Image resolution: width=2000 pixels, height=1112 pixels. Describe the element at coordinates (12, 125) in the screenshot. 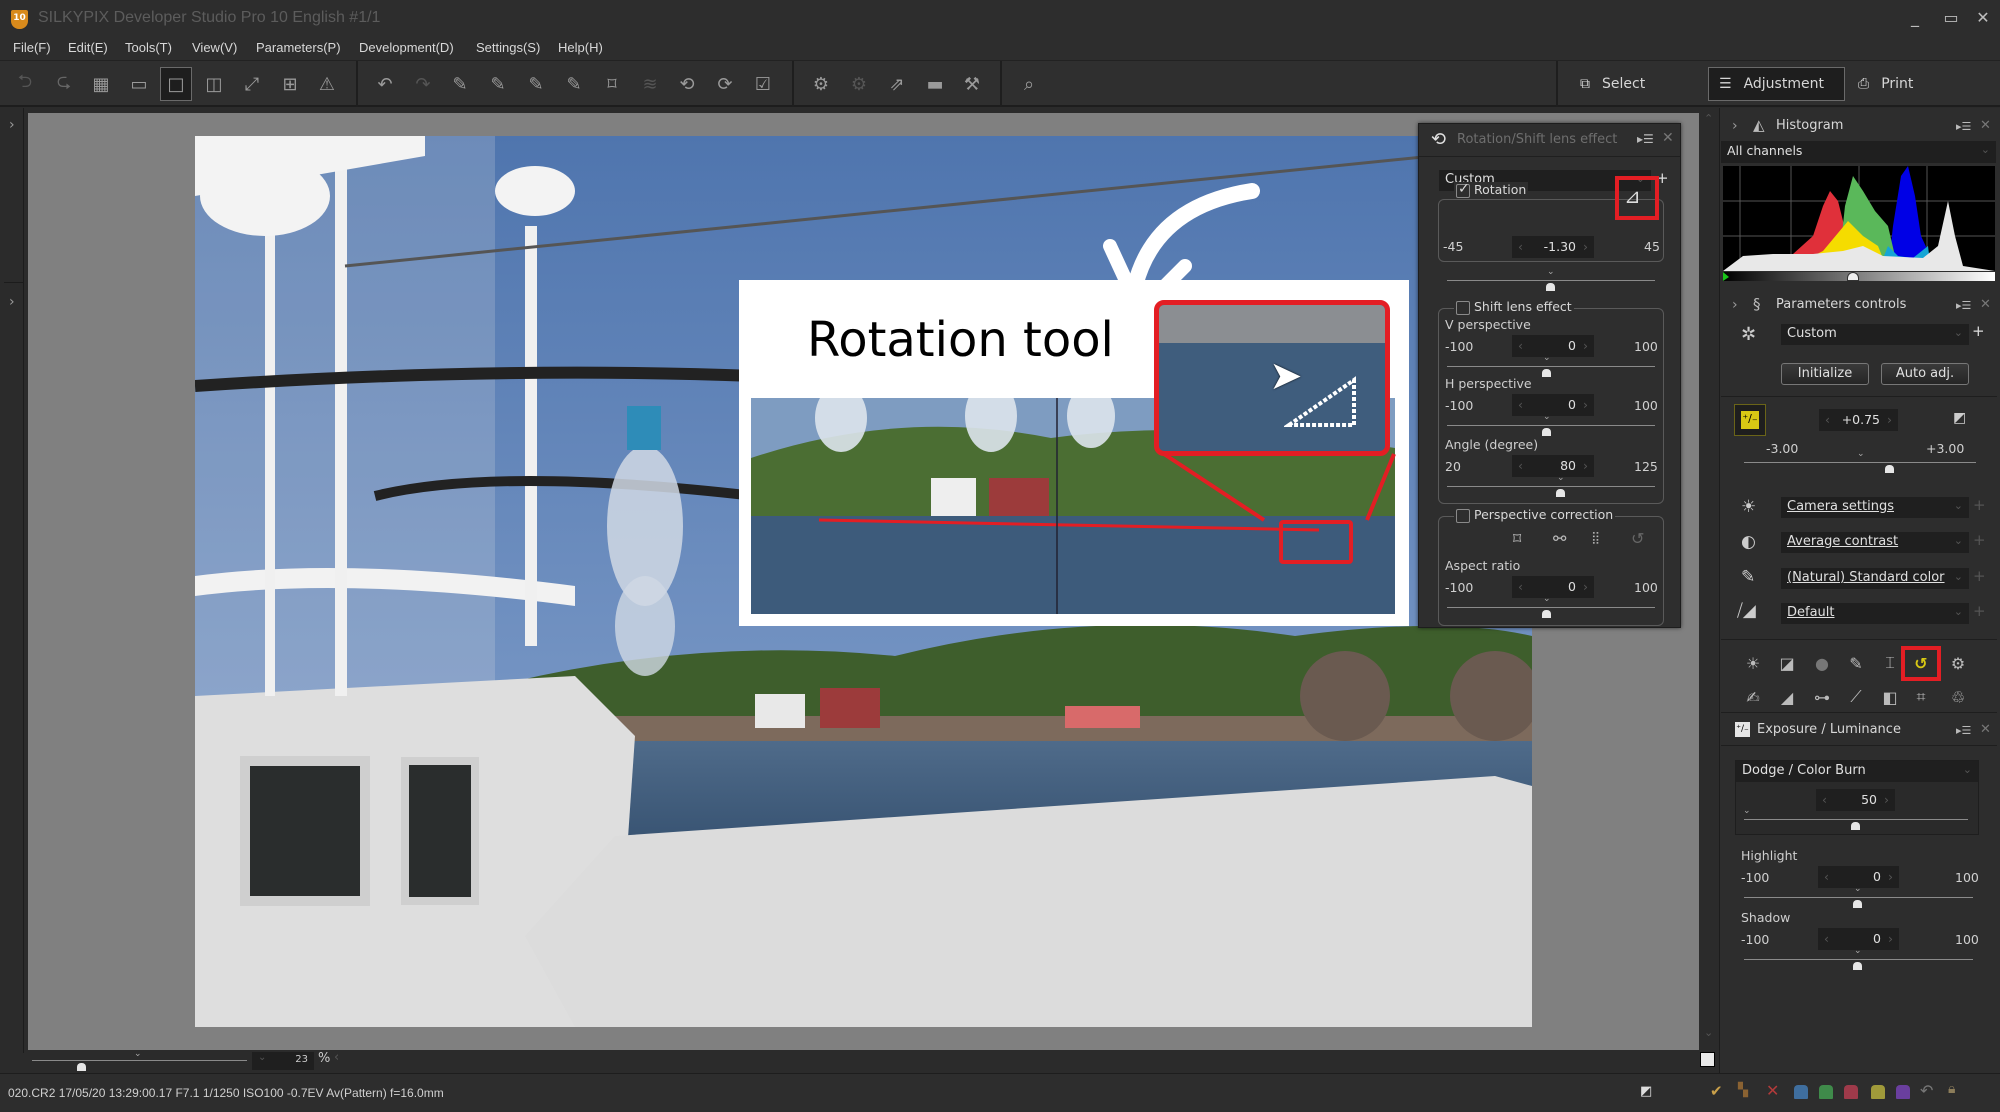

I see `expand-left-panel-icon: ›` at that location.